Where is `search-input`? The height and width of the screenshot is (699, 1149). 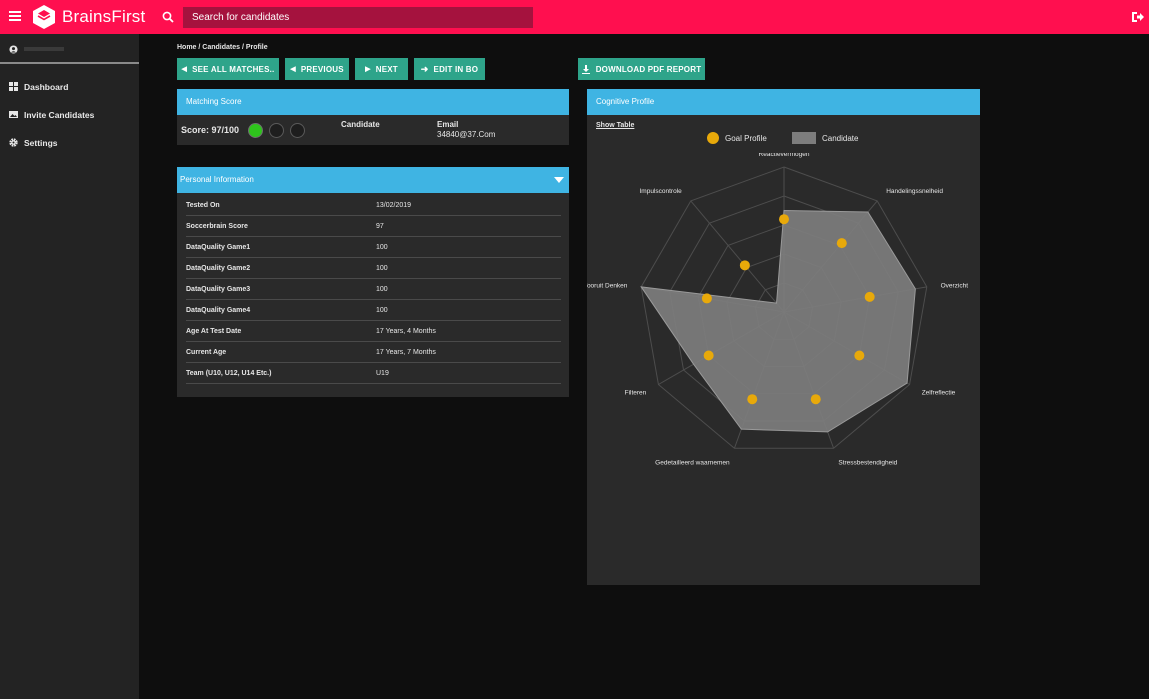 search-input is located at coordinates (358, 17).